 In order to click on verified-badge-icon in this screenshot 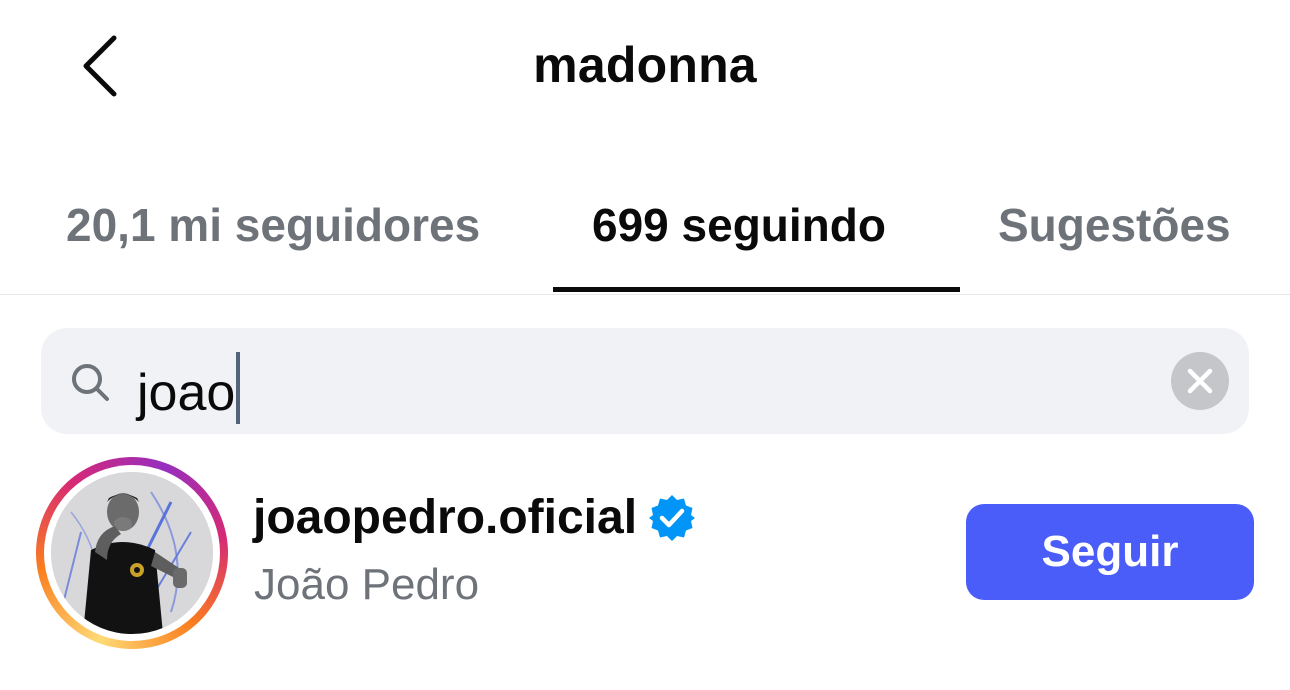, I will do `click(672, 517)`.